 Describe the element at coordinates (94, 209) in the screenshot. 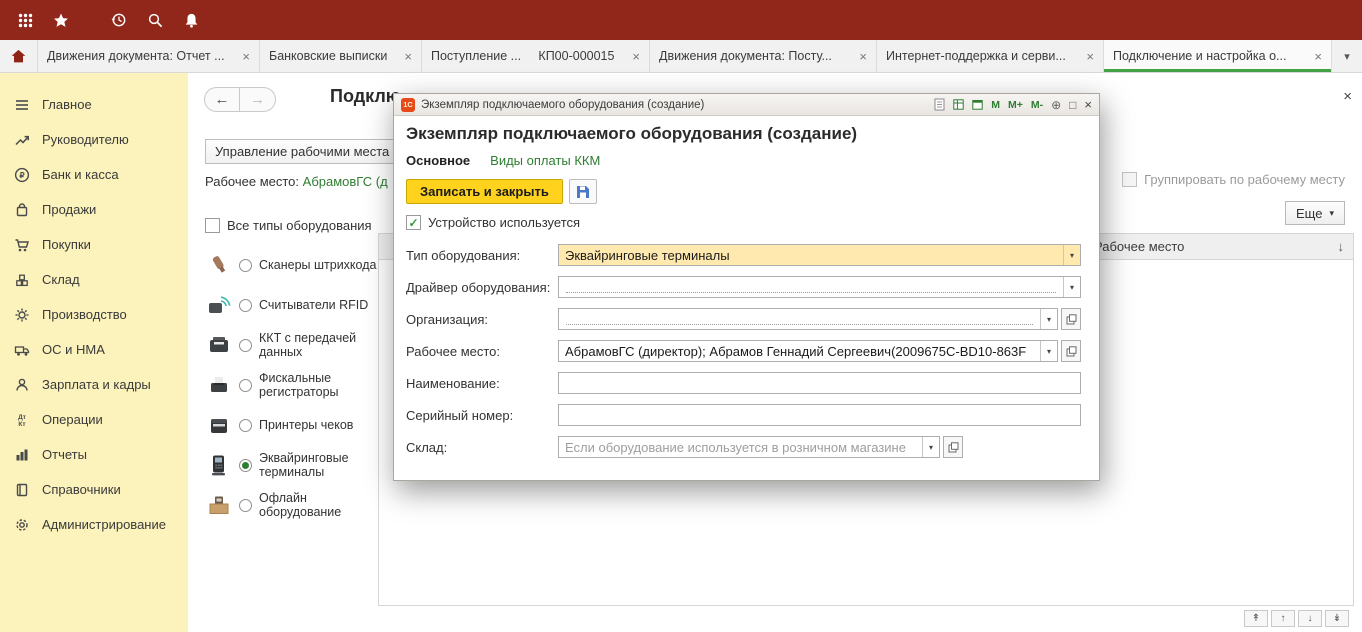

I see `sidebar-item-prodazhi: Продажи` at that location.